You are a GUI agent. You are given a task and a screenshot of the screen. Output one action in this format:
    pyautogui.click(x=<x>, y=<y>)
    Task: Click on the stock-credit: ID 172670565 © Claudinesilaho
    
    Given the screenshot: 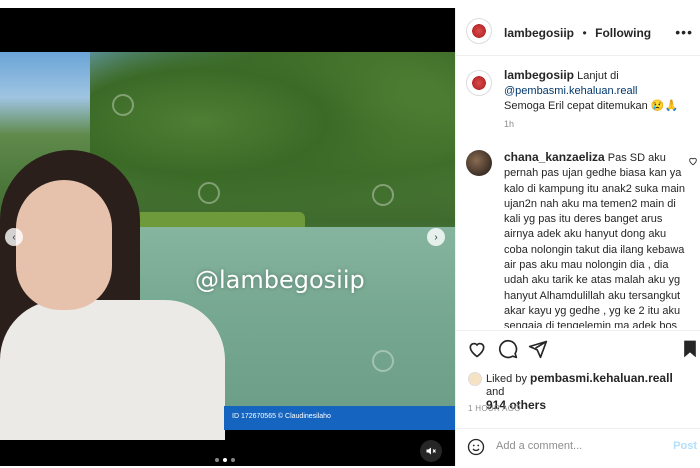 What is the action you would take?
    pyautogui.click(x=281, y=416)
    